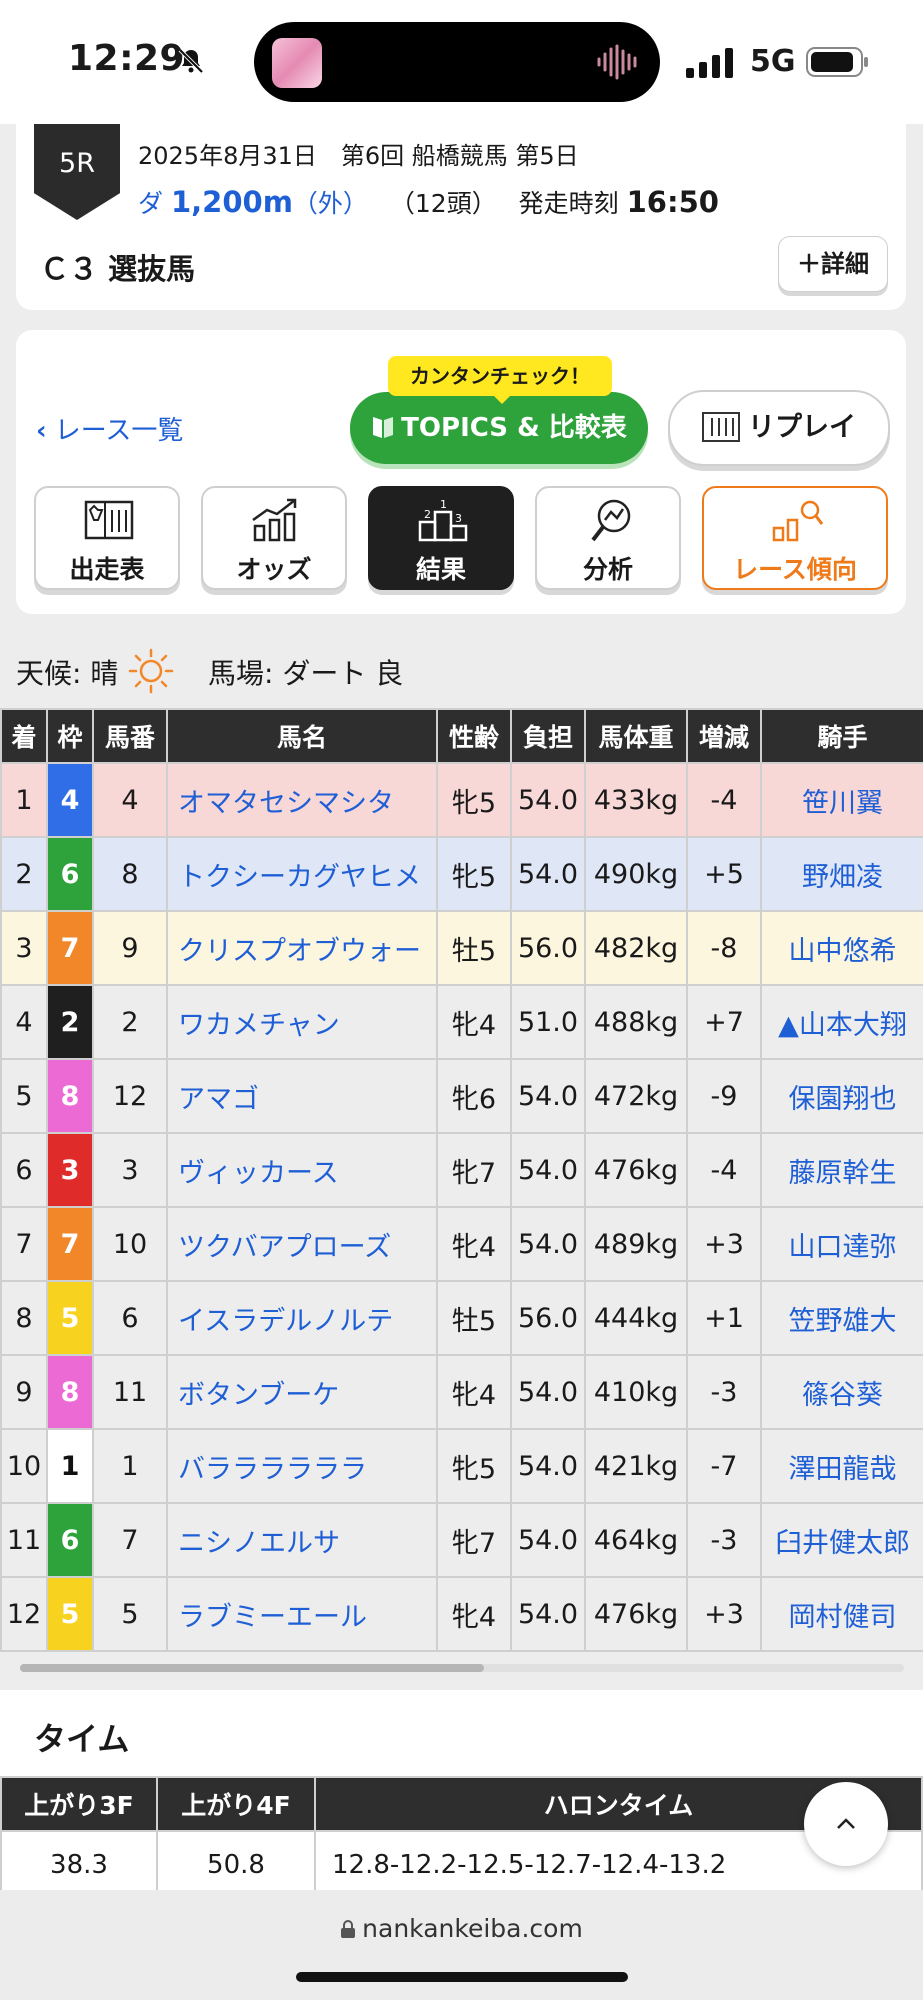  I want to click on lock-icon, so click(348, 1929).